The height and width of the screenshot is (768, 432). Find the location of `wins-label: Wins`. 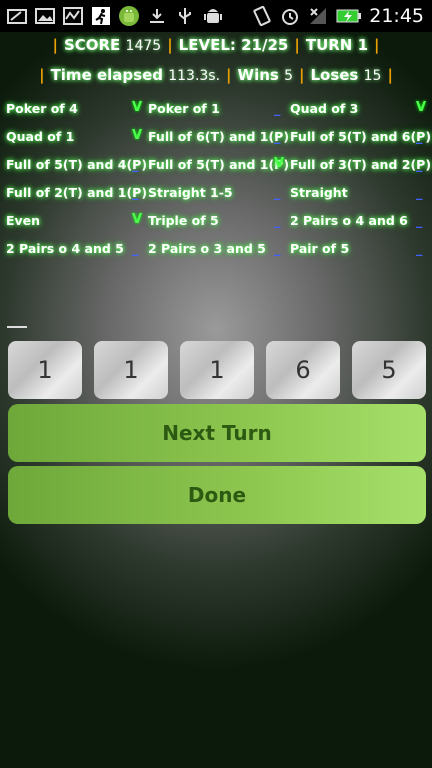

wins-label: Wins is located at coordinates (258, 75).